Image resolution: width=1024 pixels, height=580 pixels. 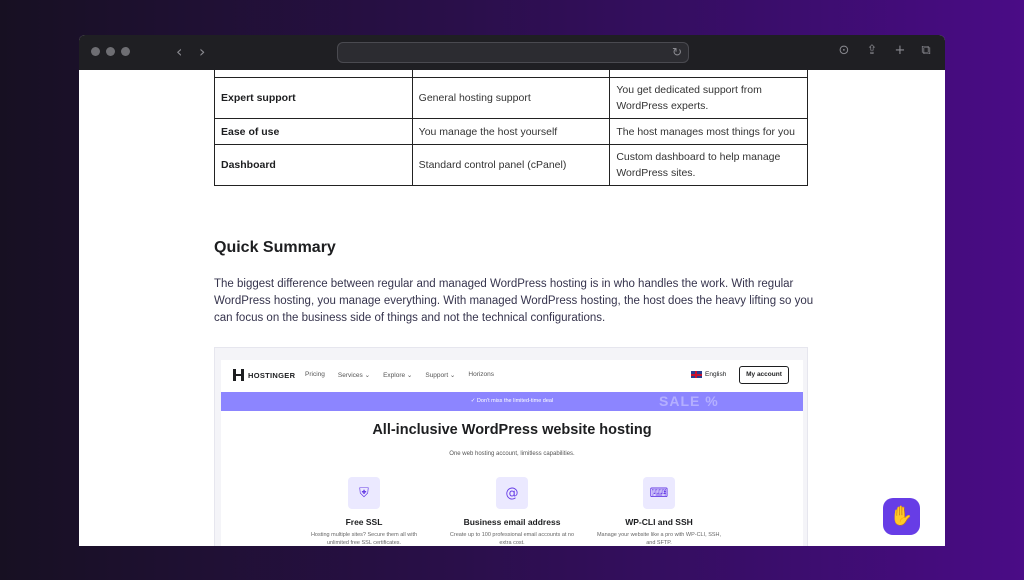 I want to click on promo-text: ✓ Don't miss the limited-time deal, so click(x=512, y=401).